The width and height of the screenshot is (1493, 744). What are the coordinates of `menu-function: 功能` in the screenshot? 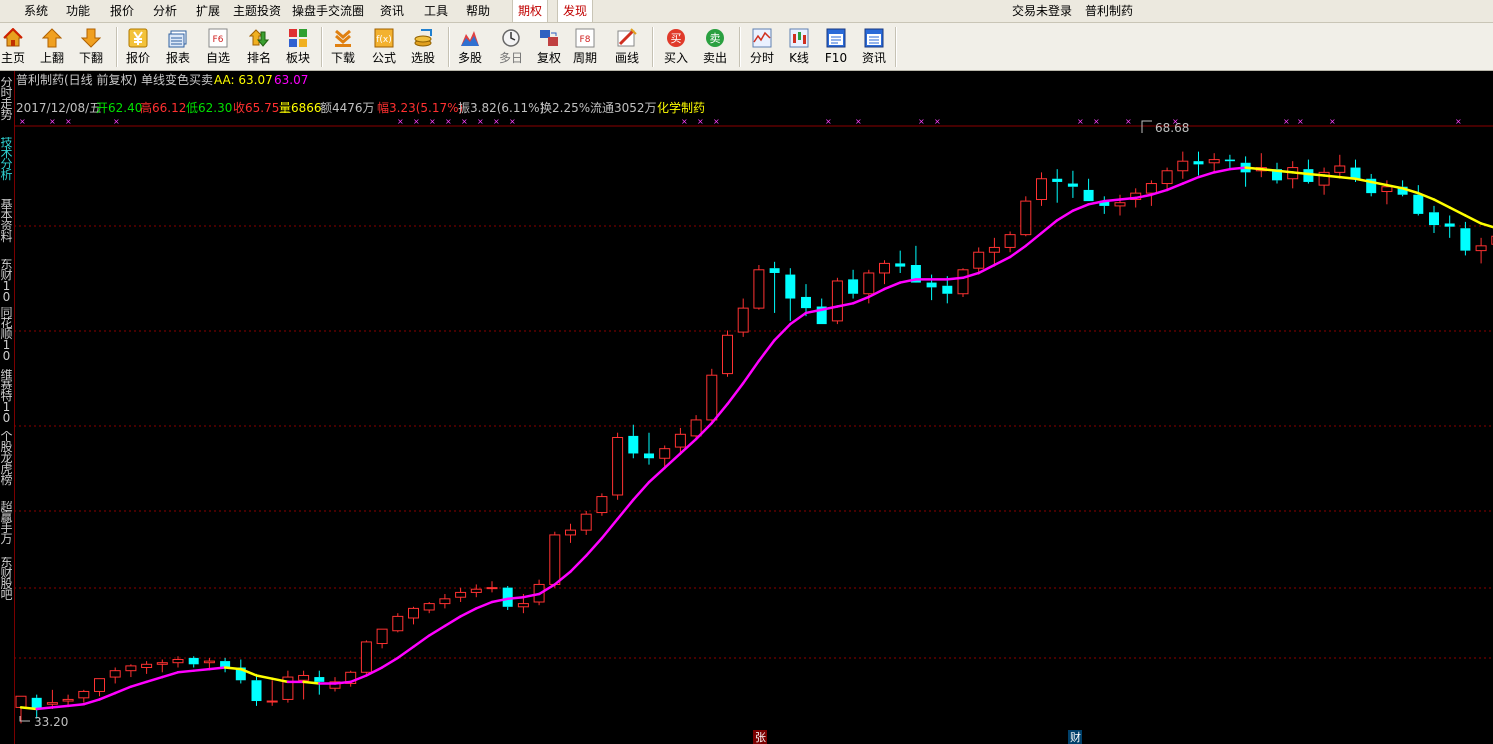 It's located at (78, 11).